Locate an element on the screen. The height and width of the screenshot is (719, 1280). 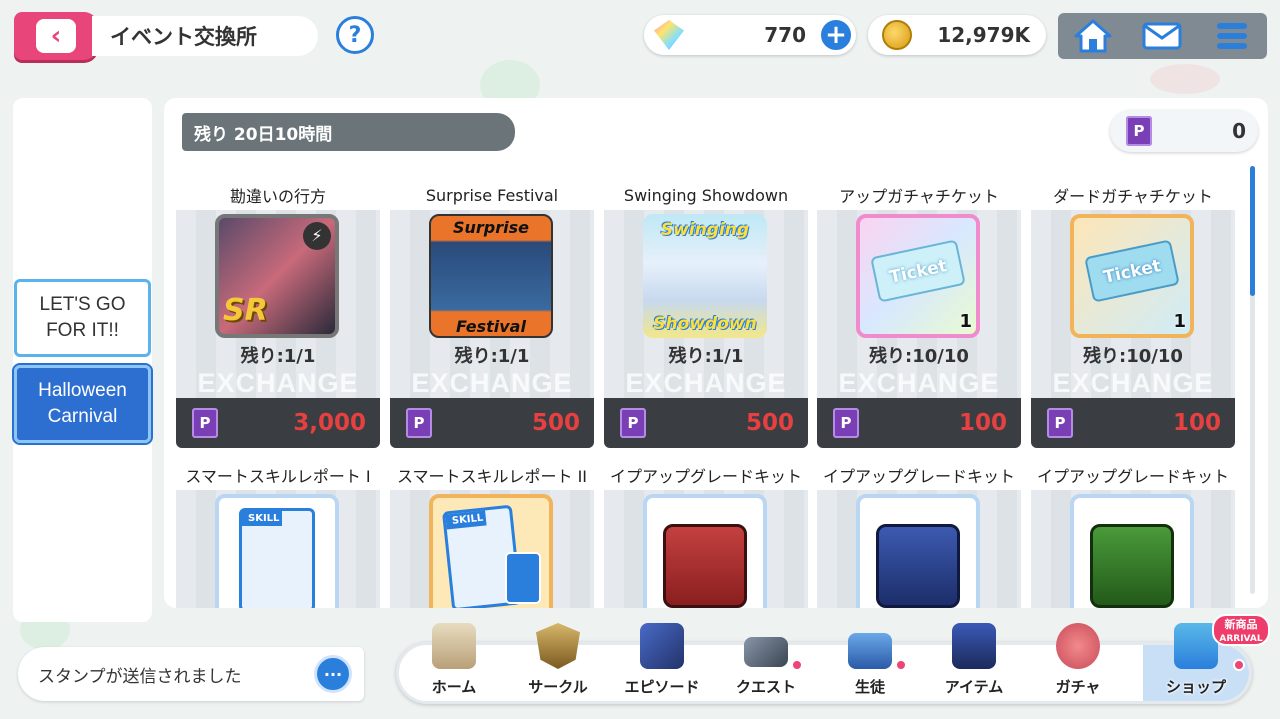
menu-button is located at coordinates (1232, 36).